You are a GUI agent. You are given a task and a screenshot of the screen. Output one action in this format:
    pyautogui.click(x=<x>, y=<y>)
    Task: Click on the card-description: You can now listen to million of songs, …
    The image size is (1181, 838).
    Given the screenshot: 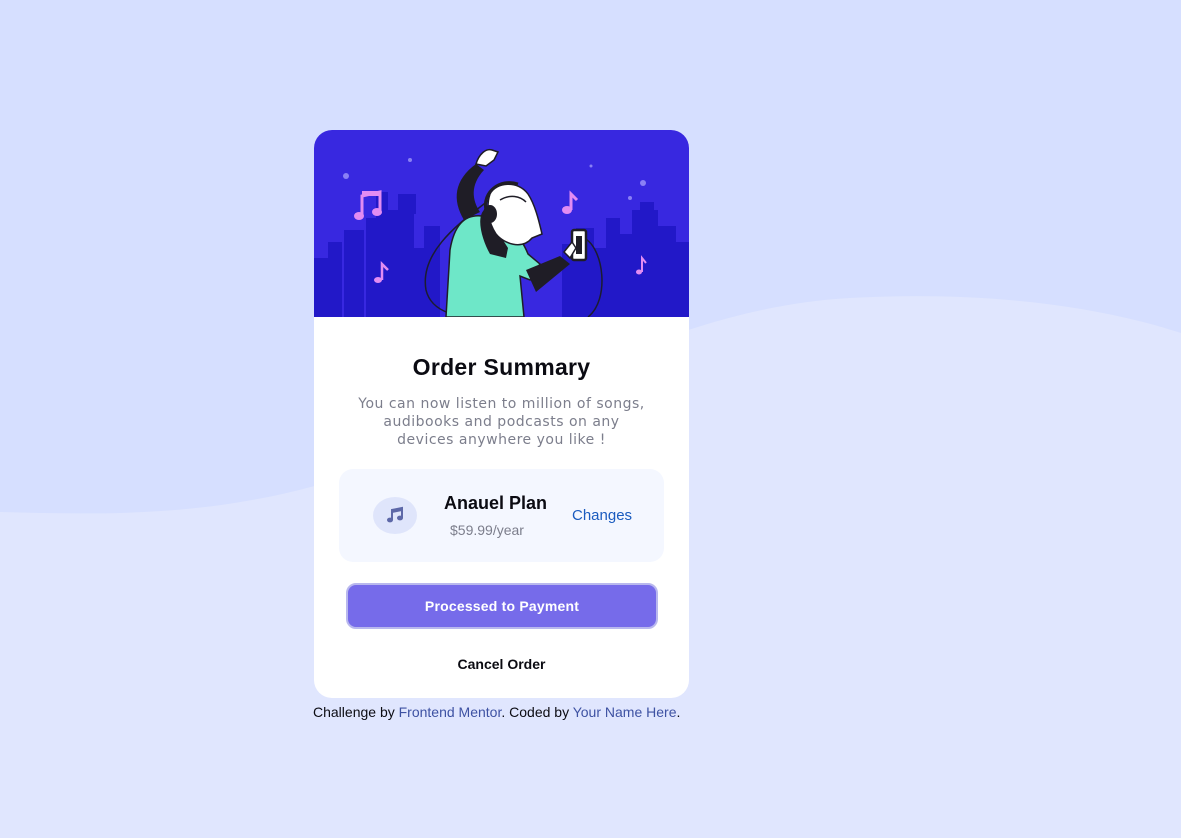 What is the action you would take?
    pyautogui.click(x=501, y=422)
    